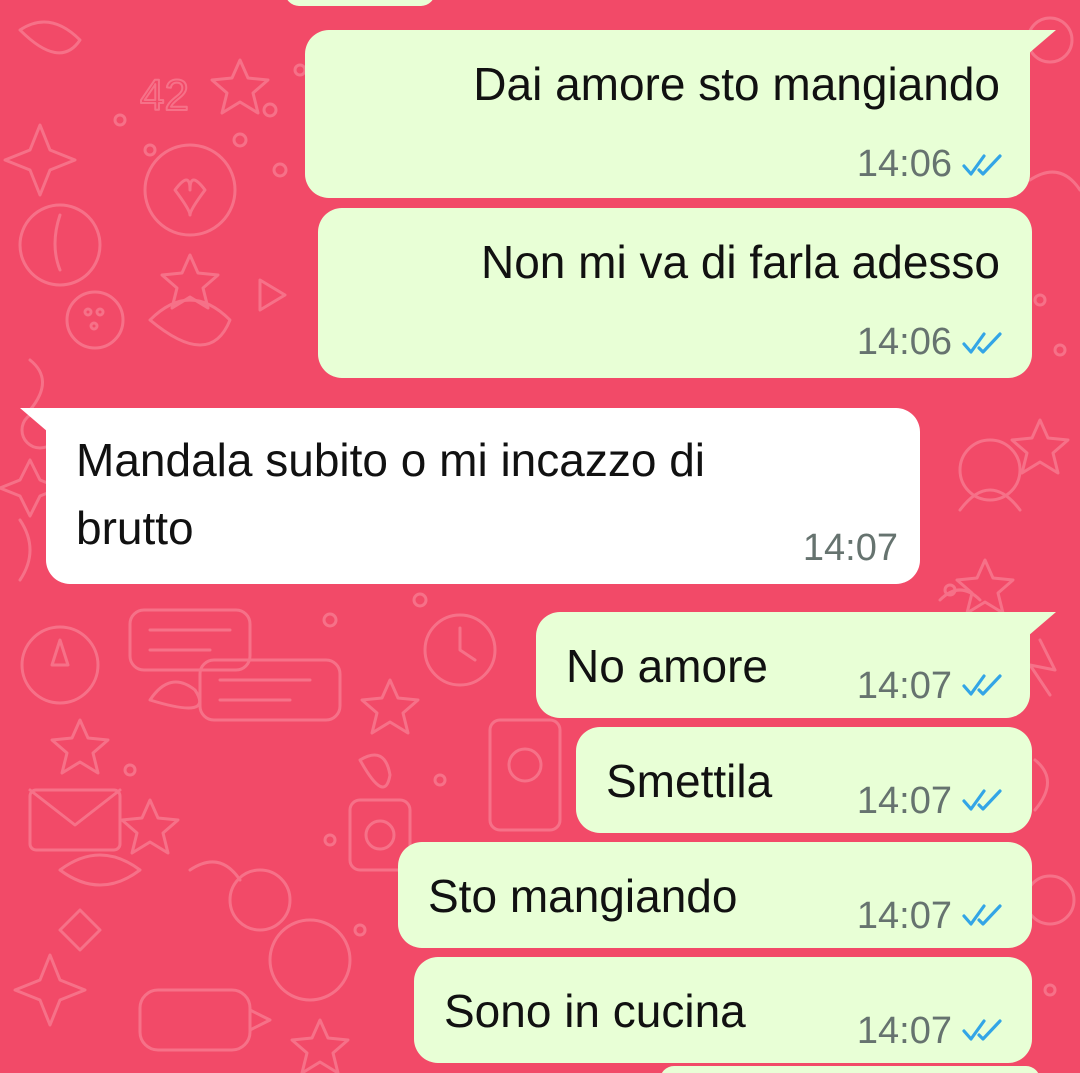 This screenshot has width=1080, height=1073. Describe the element at coordinates (689, 781) in the screenshot. I see `message-text: Smettila` at that location.